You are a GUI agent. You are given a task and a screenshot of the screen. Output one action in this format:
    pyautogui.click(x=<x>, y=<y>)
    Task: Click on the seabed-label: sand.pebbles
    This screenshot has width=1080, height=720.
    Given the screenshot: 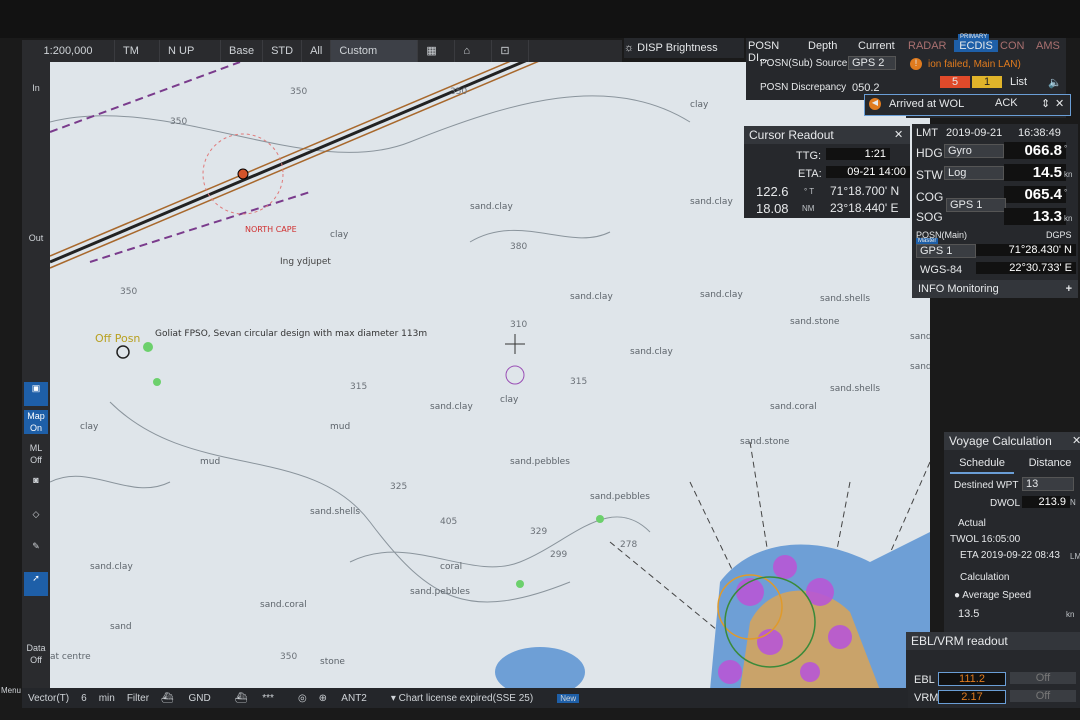 What is the action you would take?
    pyautogui.click(x=620, y=497)
    